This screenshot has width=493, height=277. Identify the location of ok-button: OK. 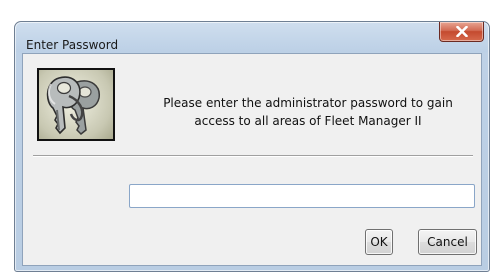
(379, 242).